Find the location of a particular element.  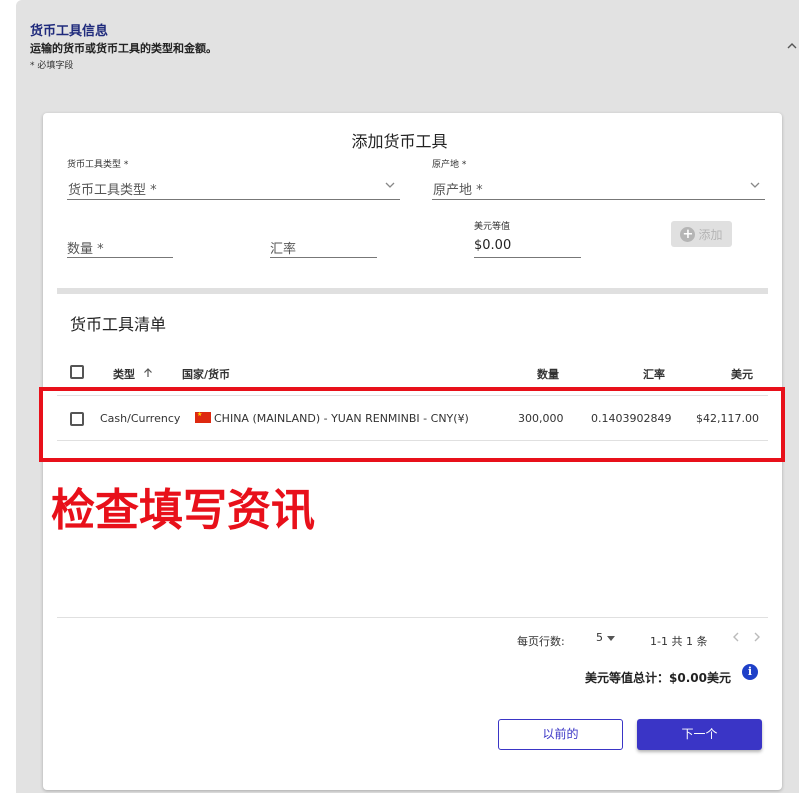

chevron-right-icon is located at coordinates (757, 639).